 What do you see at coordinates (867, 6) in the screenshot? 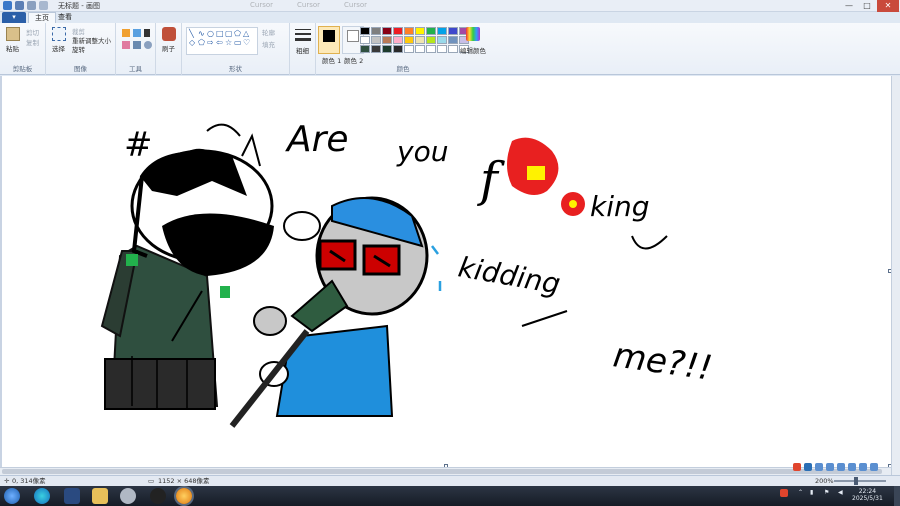
I see `maximize-button: □` at bounding box center [867, 6].